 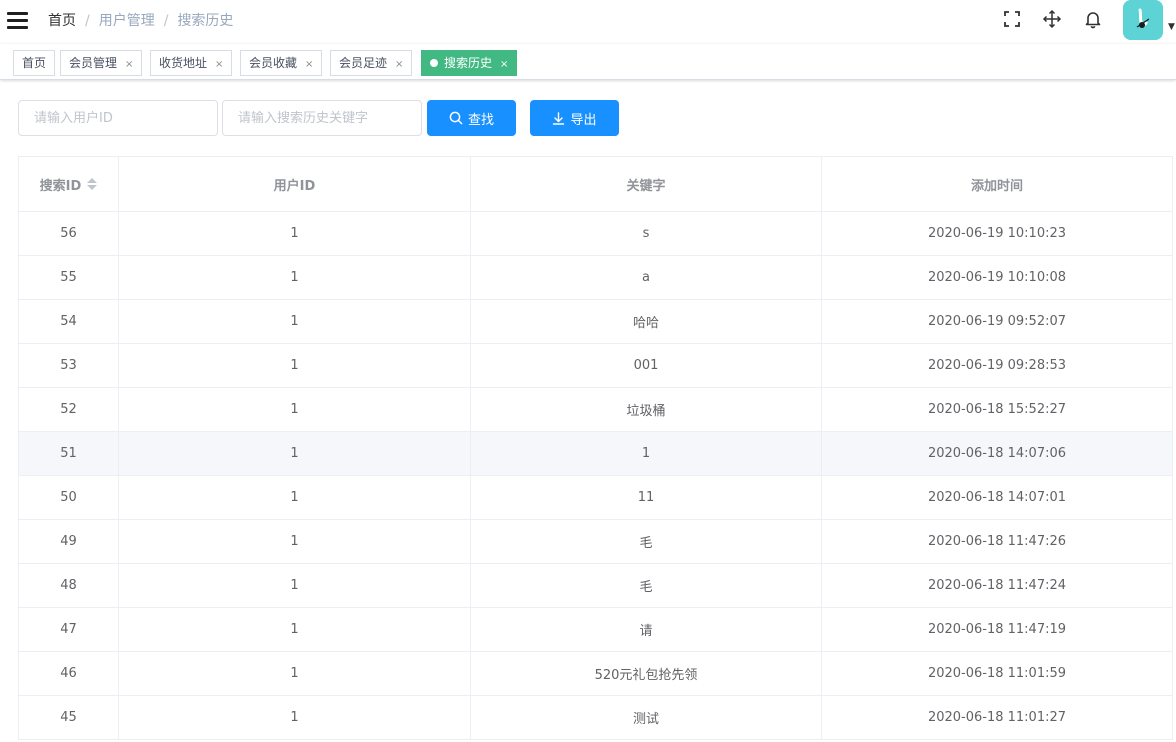 What do you see at coordinates (205, 21) in the screenshot?
I see `breadcrumb-item-search-history: 搜索历史` at bounding box center [205, 21].